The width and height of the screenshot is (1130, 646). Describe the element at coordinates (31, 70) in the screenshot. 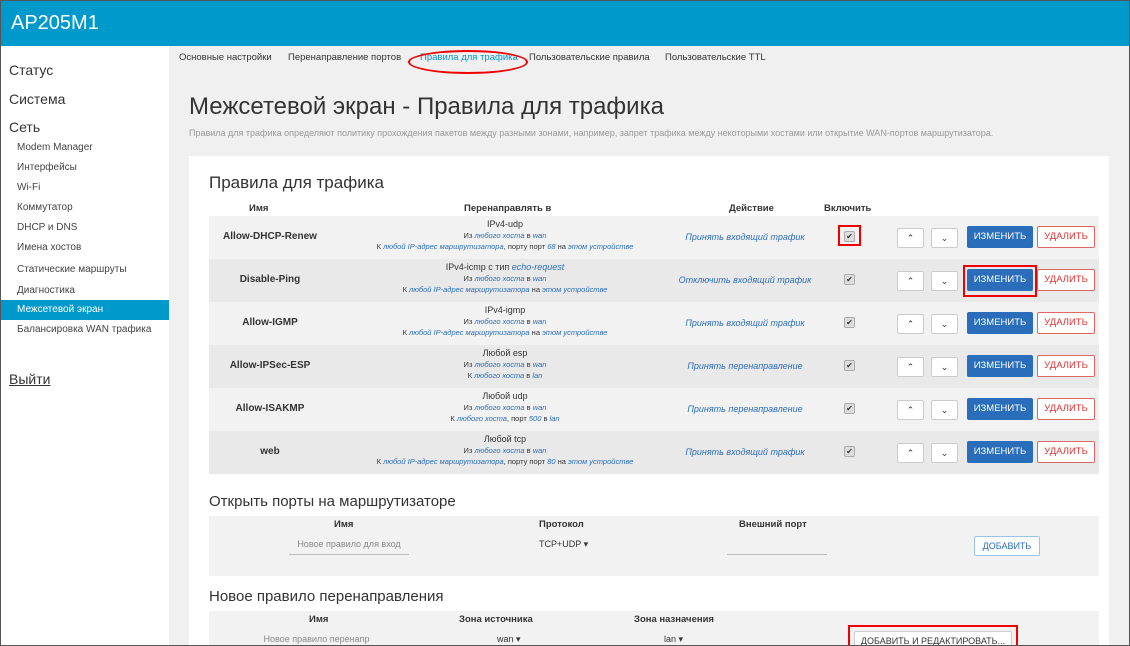

I see `sidebar-item-status: Статус` at that location.